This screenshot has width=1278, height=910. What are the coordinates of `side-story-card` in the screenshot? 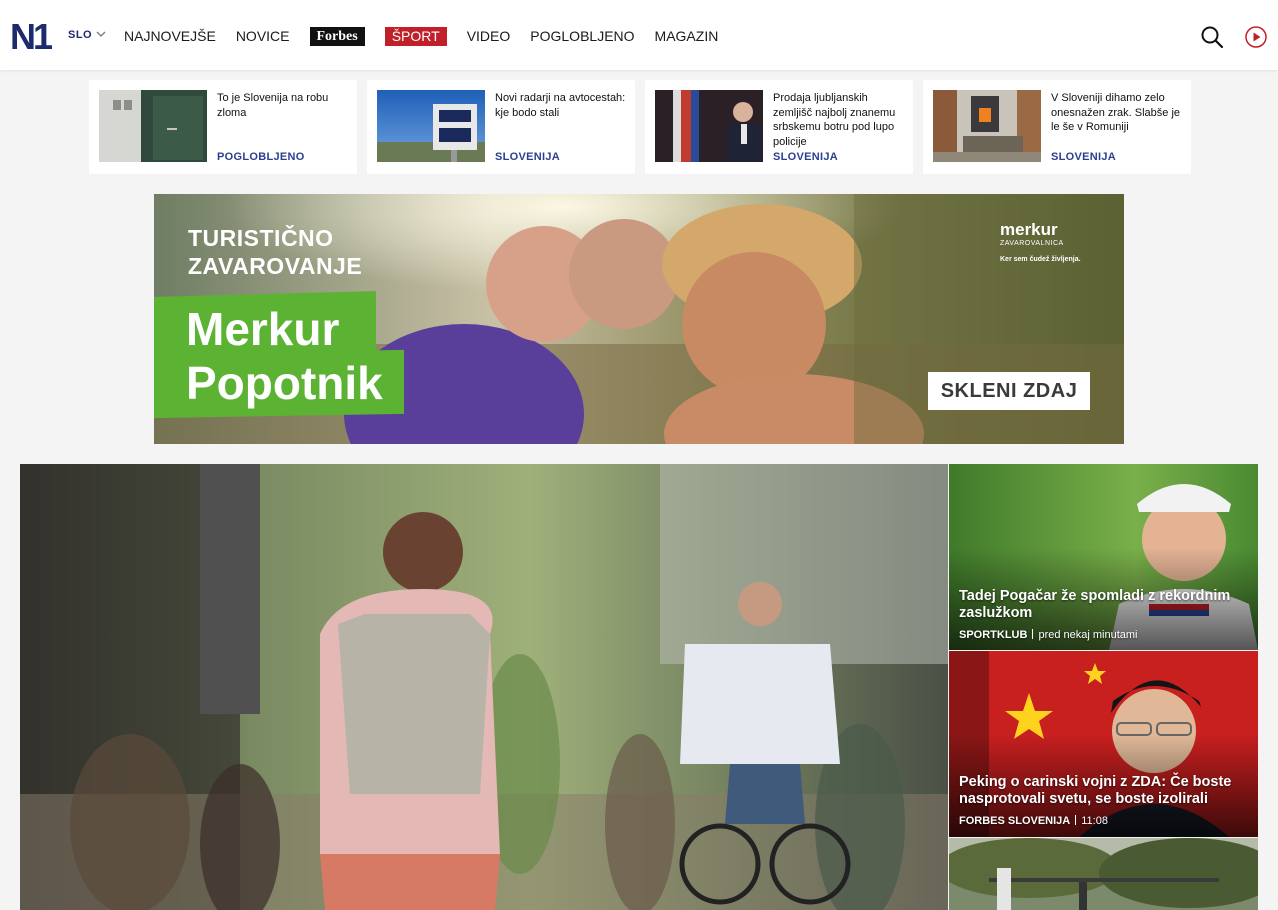 It's located at (1103, 874).